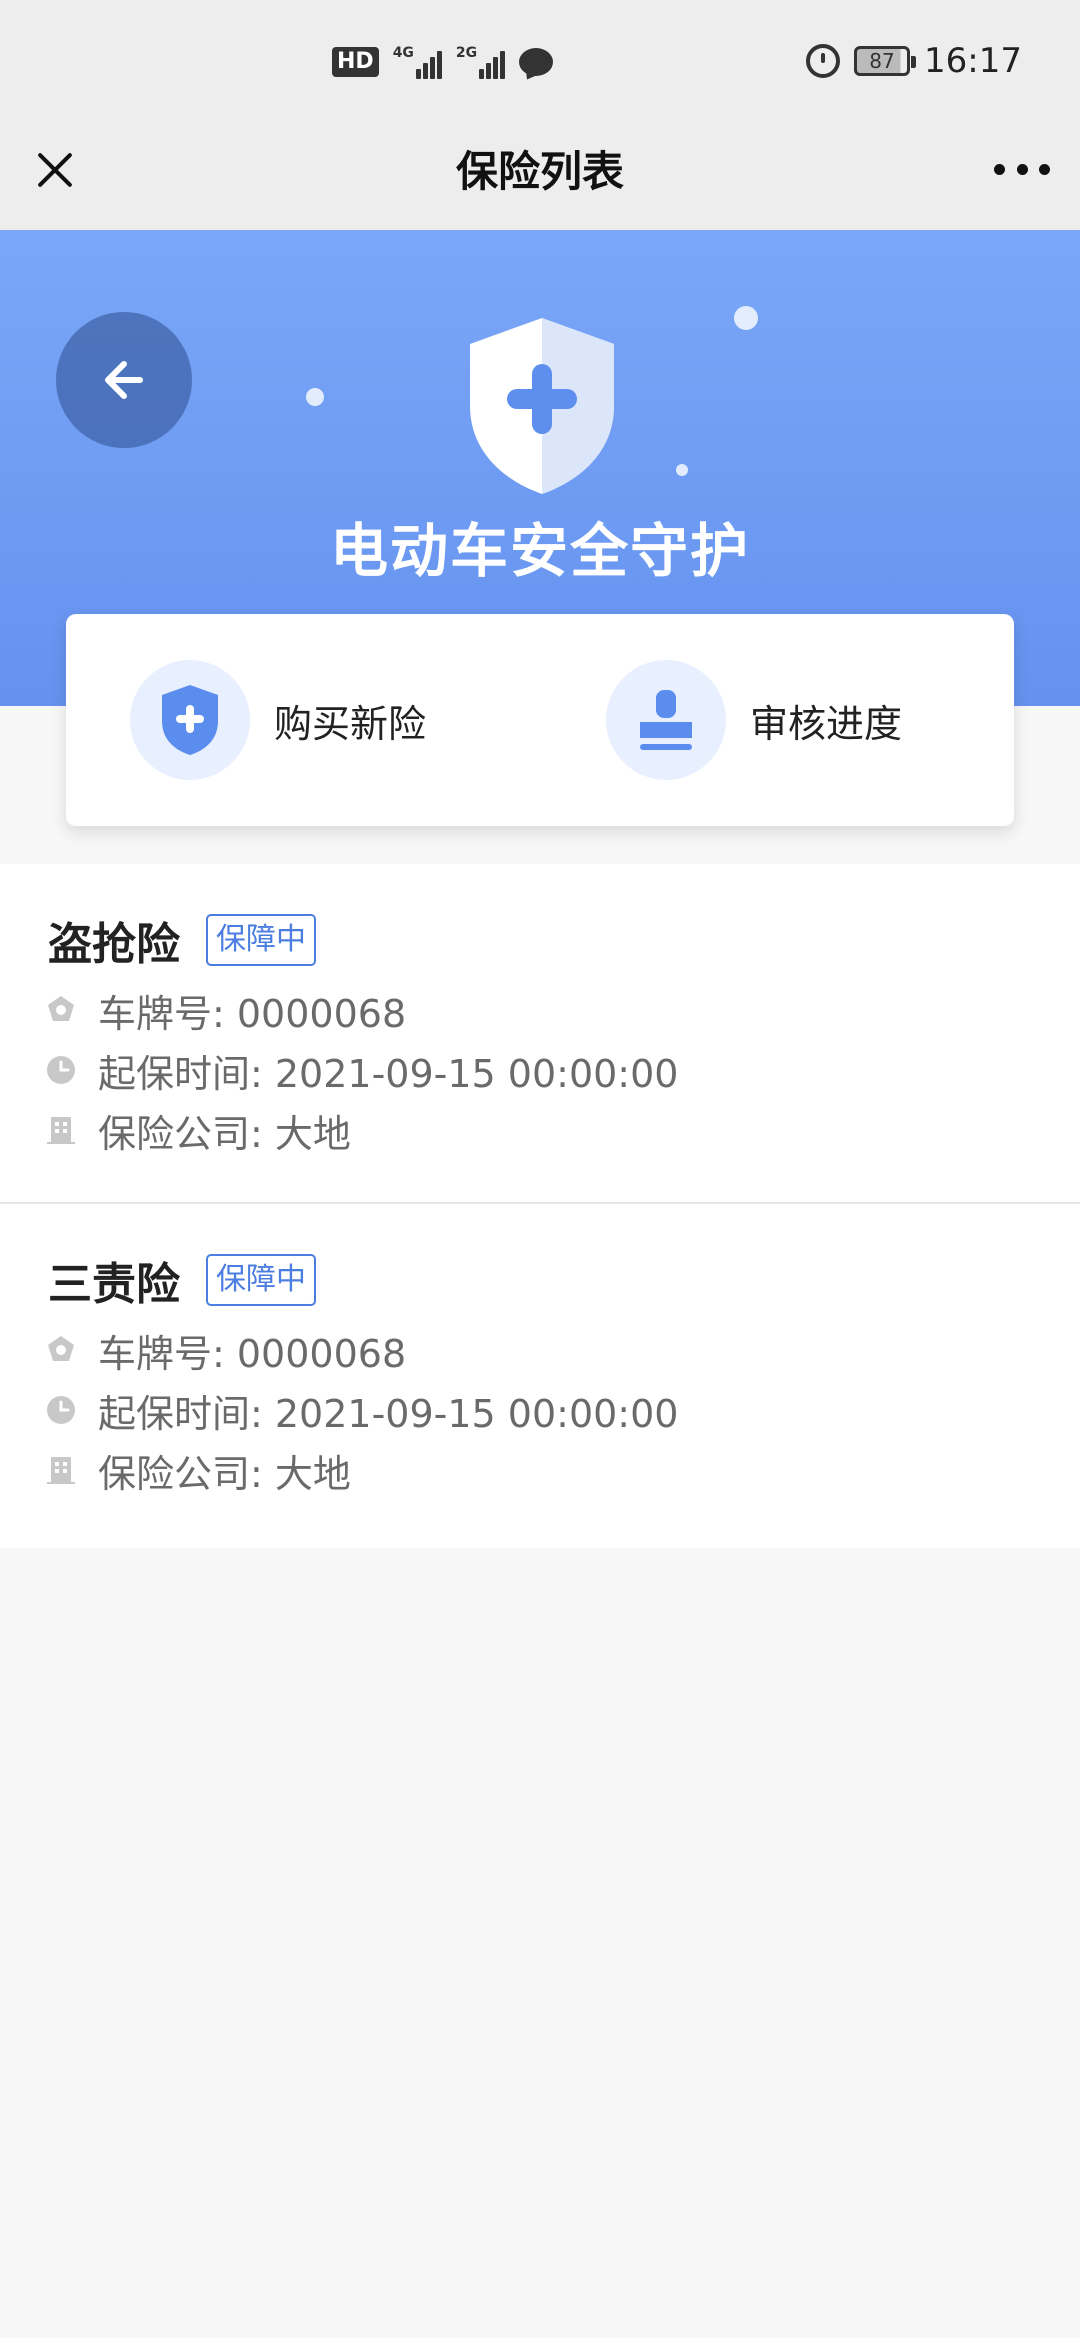 The image size is (1080, 2338). What do you see at coordinates (826, 723) in the screenshot?
I see `review-progress-label: 审核进度` at bounding box center [826, 723].